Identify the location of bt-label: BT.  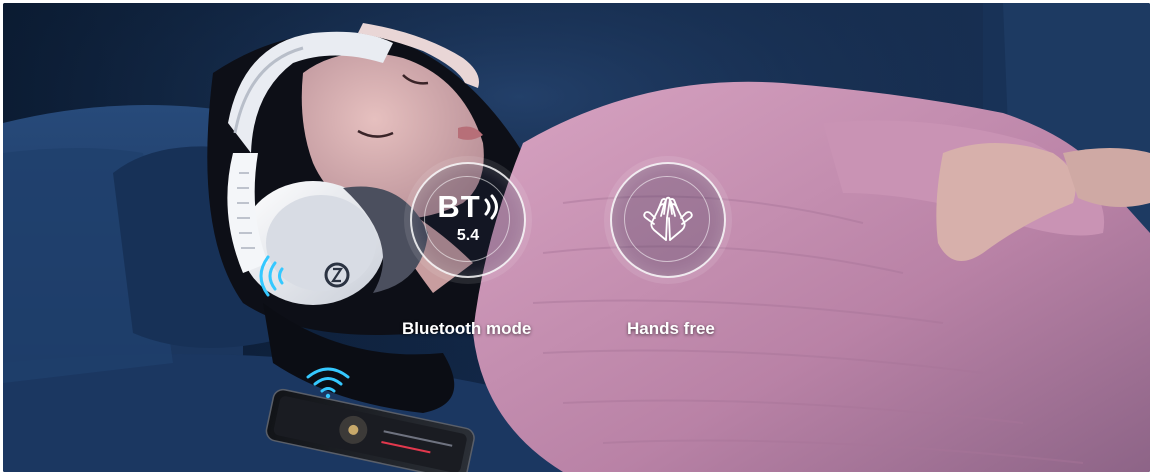
(459, 206).